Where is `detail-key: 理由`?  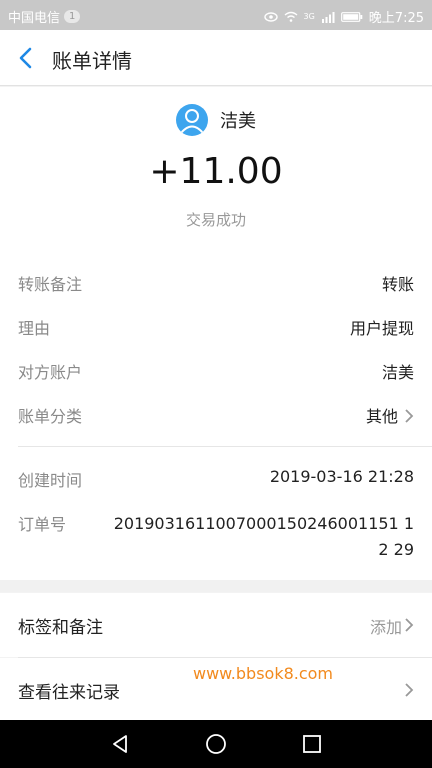 detail-key: 理由 is located at coordinates (34, 328).